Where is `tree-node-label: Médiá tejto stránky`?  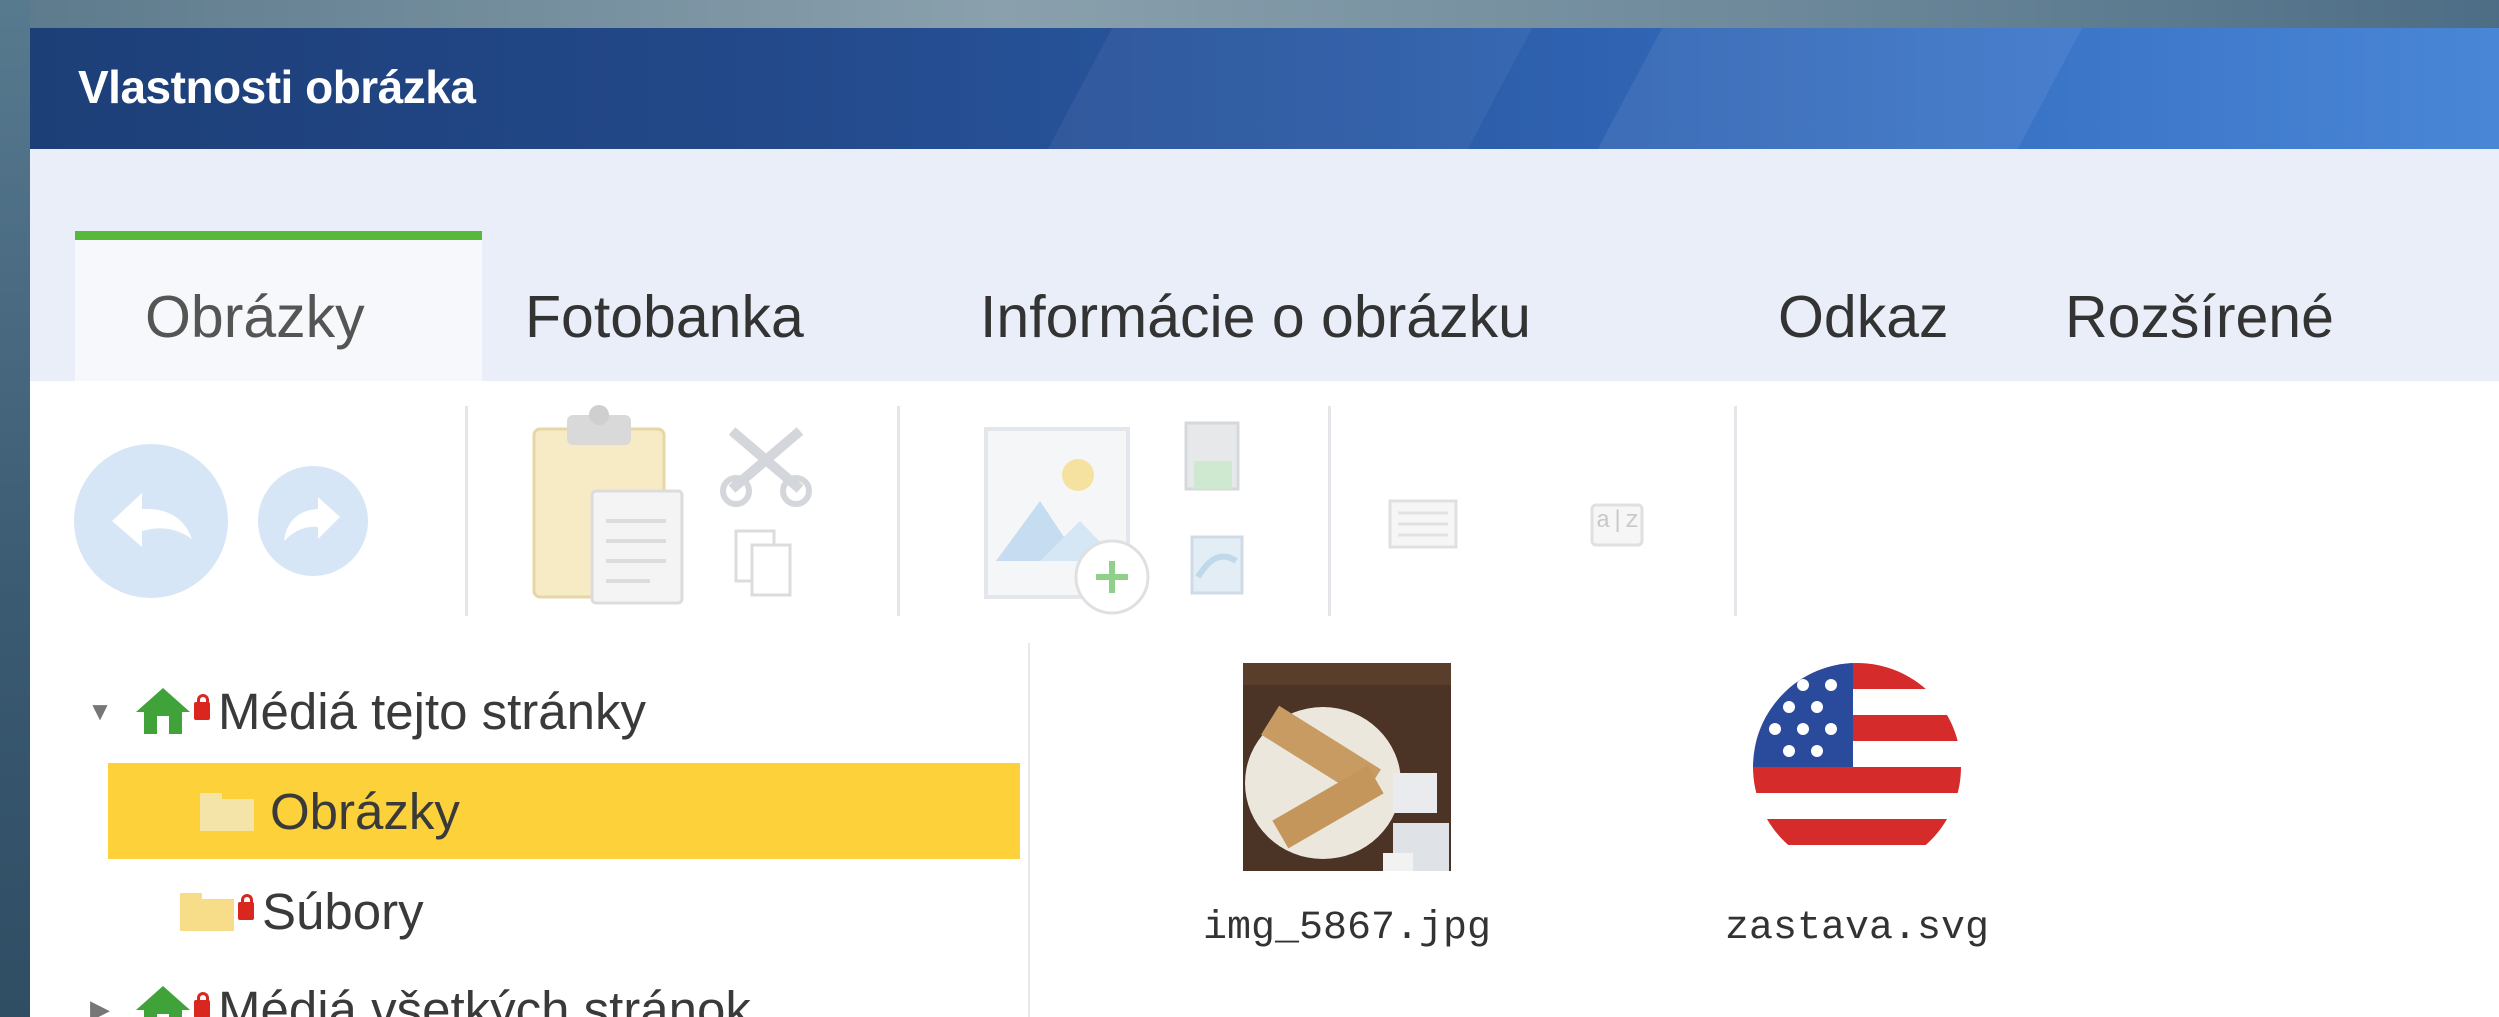 tree-node-label: Médiá tejto stránky is located at coordinates (432, 711).